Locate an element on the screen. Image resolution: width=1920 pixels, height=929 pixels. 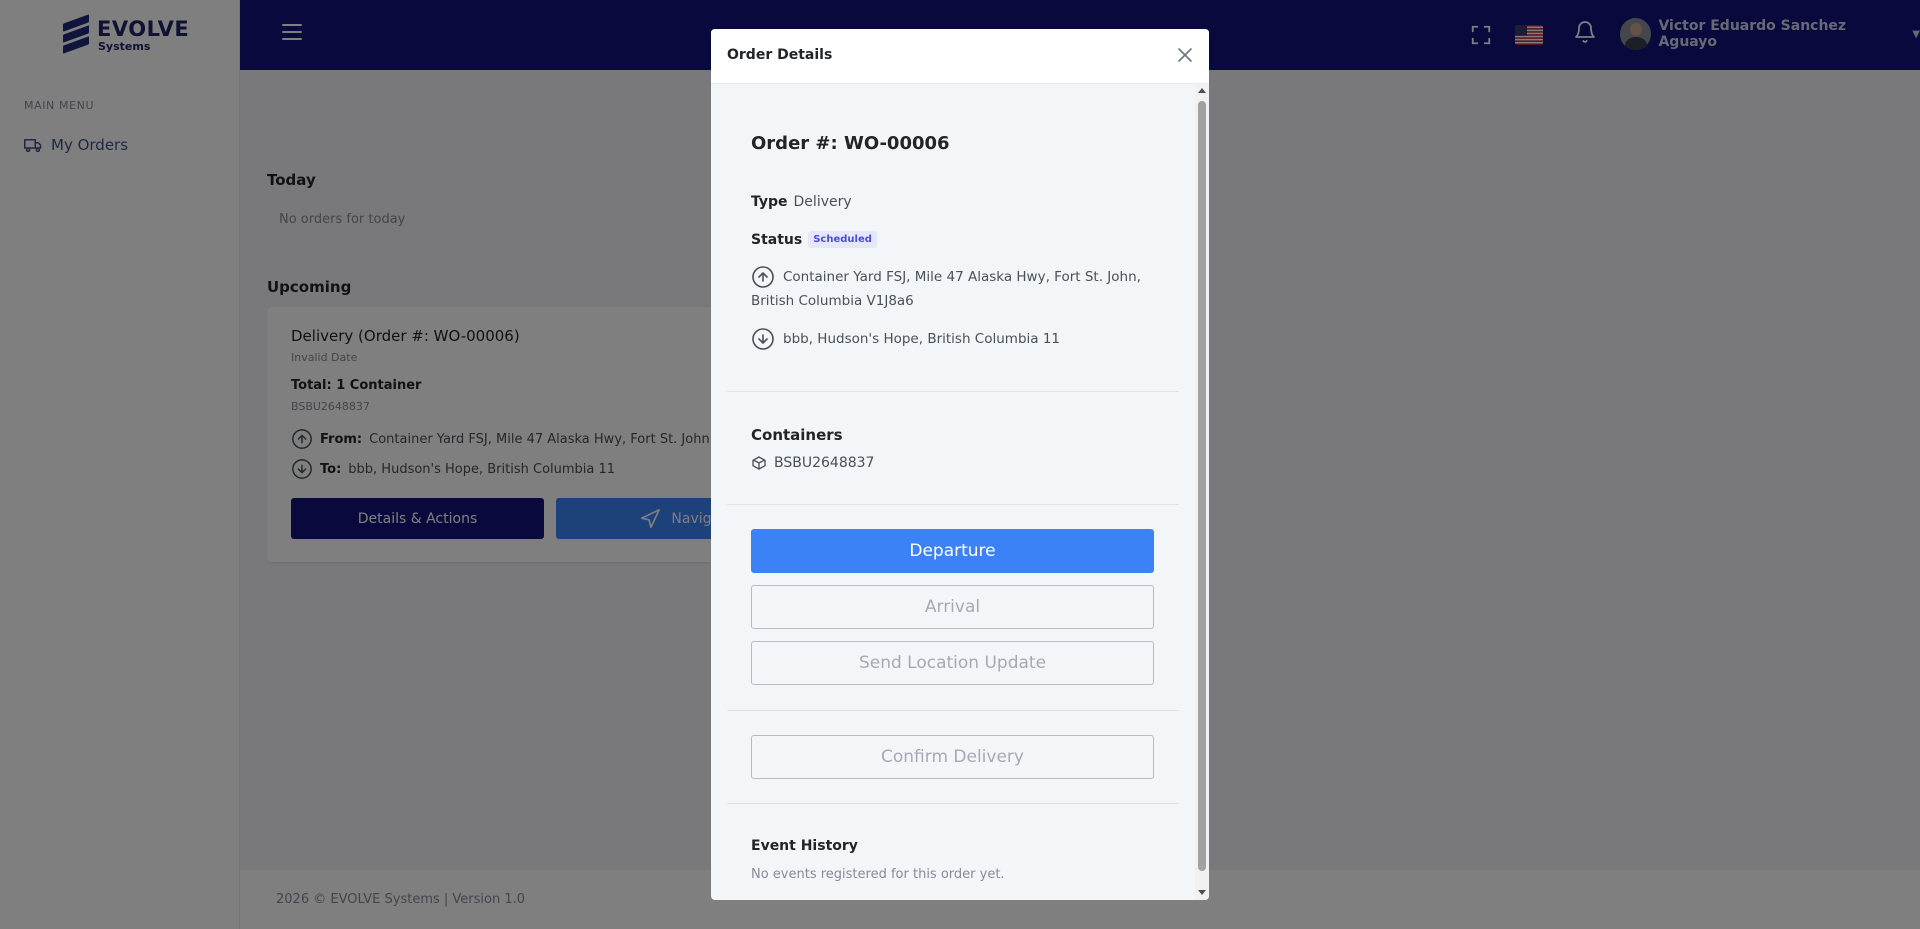
container-id: BSBU2648837 is located at coordinates (824, 463).